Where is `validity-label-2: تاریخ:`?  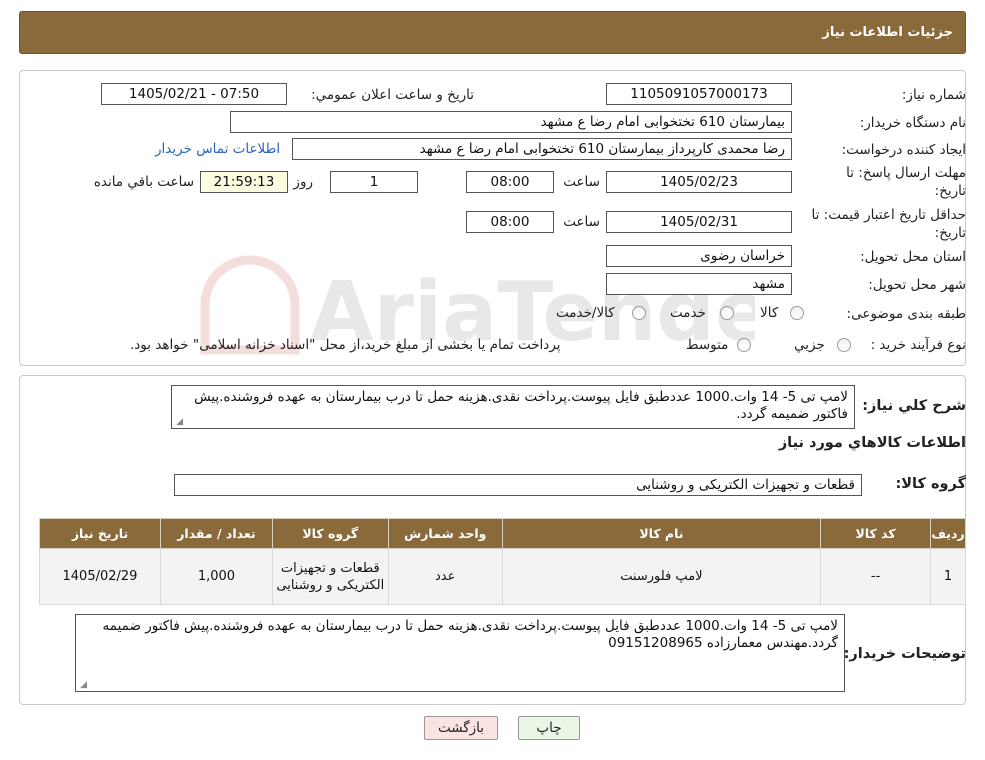
validity-label-2: تاریخ: is located at coordinates (950, 233).